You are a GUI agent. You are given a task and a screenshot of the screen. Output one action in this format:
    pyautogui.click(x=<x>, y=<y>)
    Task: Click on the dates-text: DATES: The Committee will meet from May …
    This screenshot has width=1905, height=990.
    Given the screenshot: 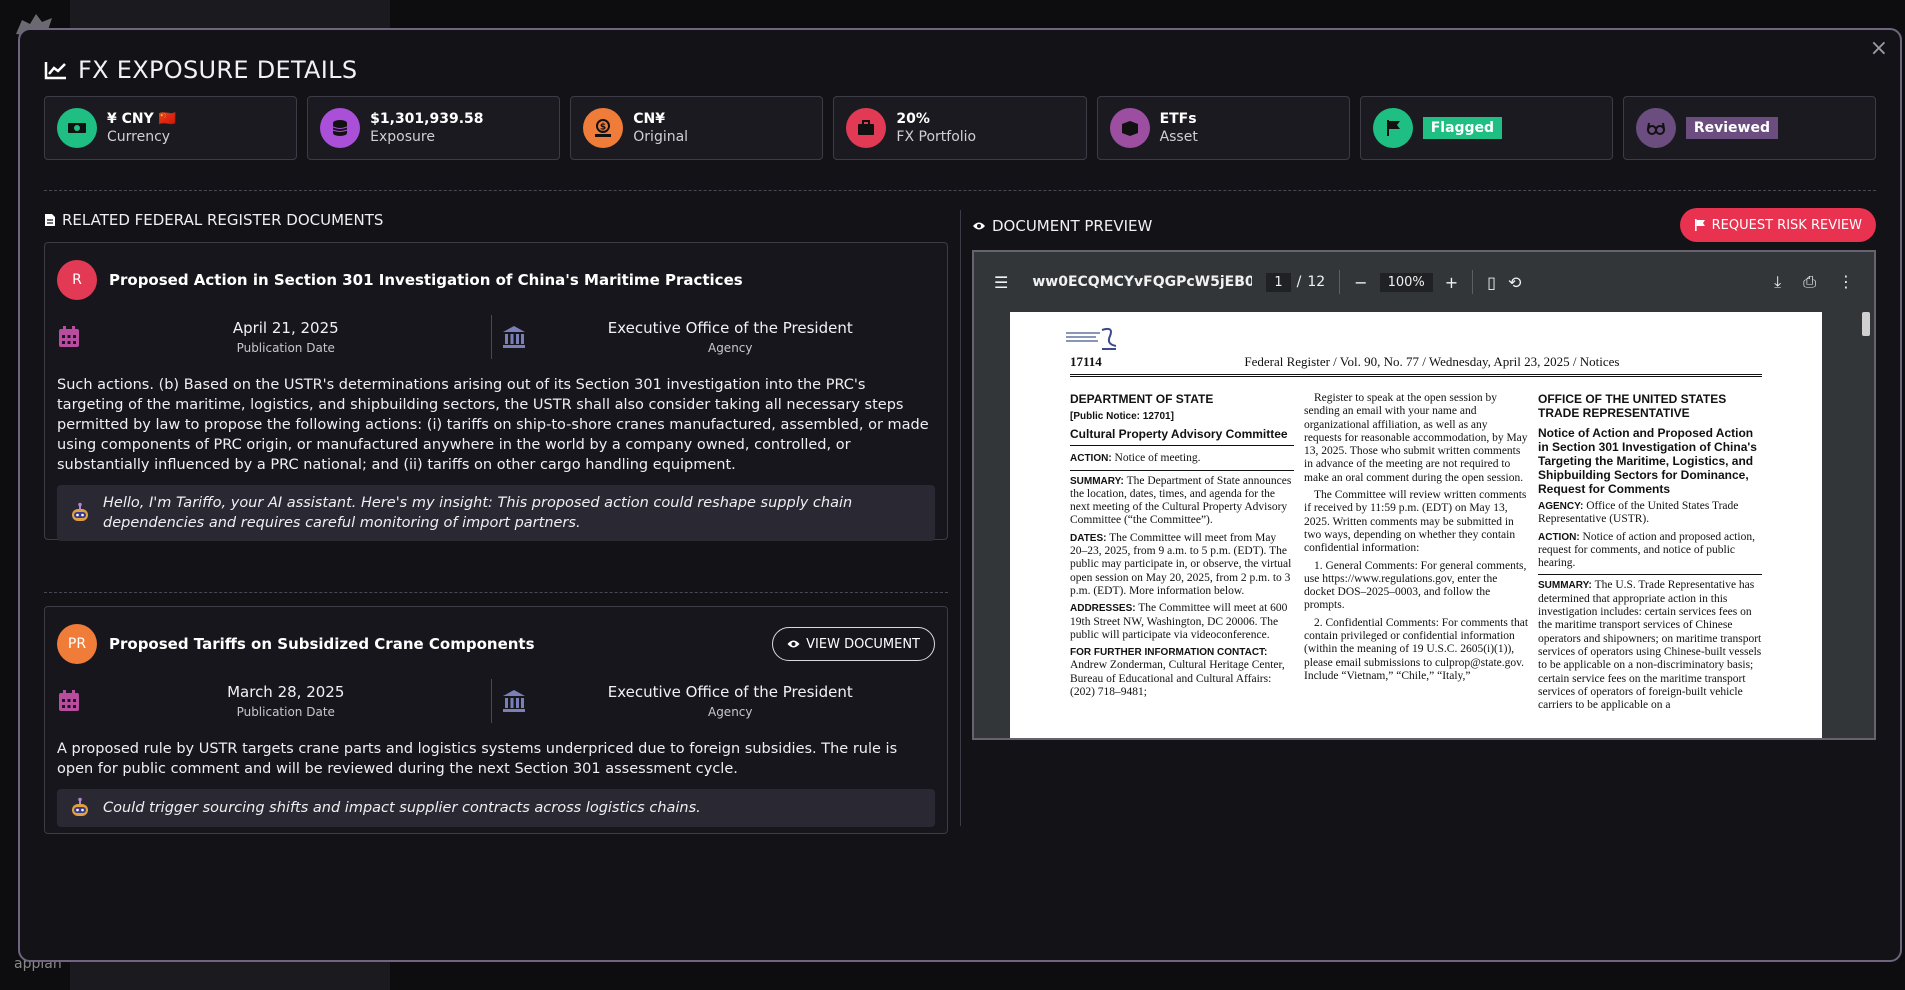 What is the action you would take?
    pyautogui.click(x=1181, y=564)
    